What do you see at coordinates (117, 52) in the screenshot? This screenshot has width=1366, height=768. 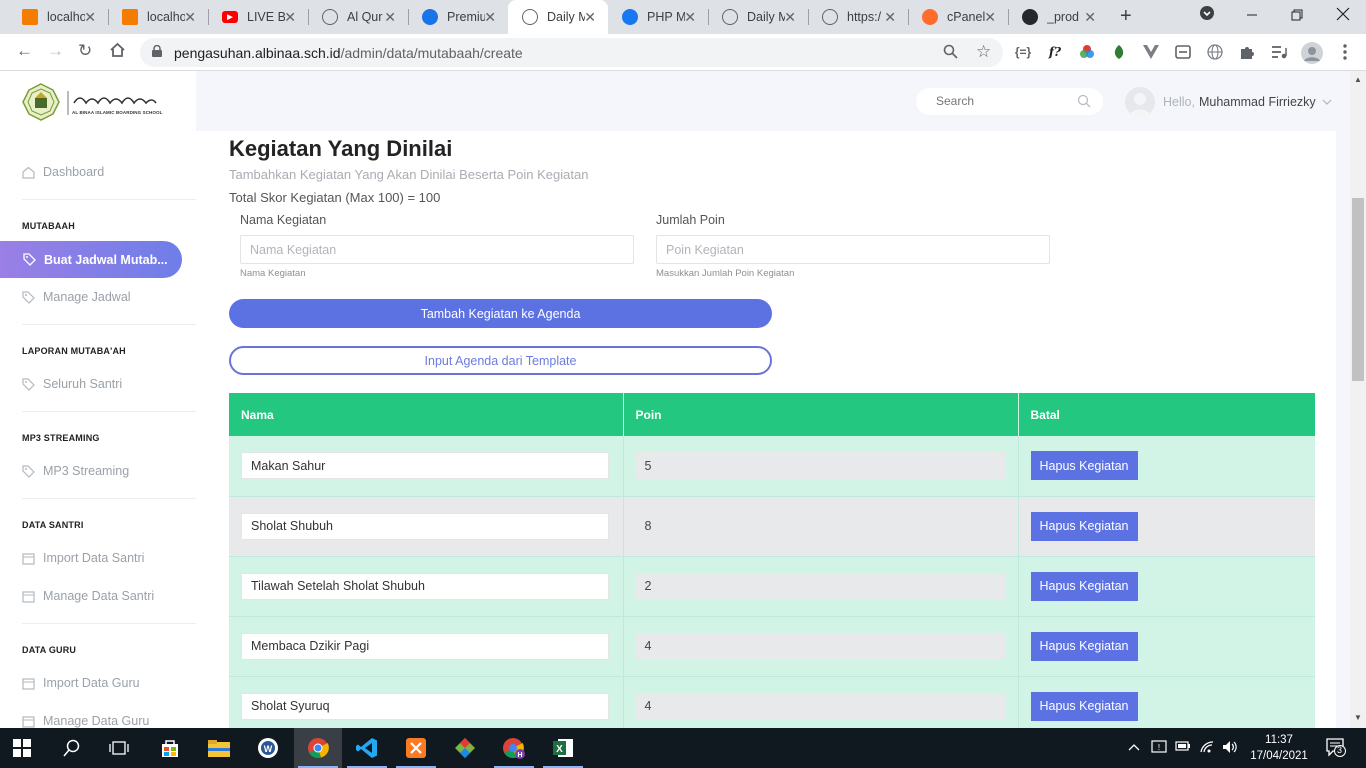 I see `home-icon` at bounding box center [117, 52].